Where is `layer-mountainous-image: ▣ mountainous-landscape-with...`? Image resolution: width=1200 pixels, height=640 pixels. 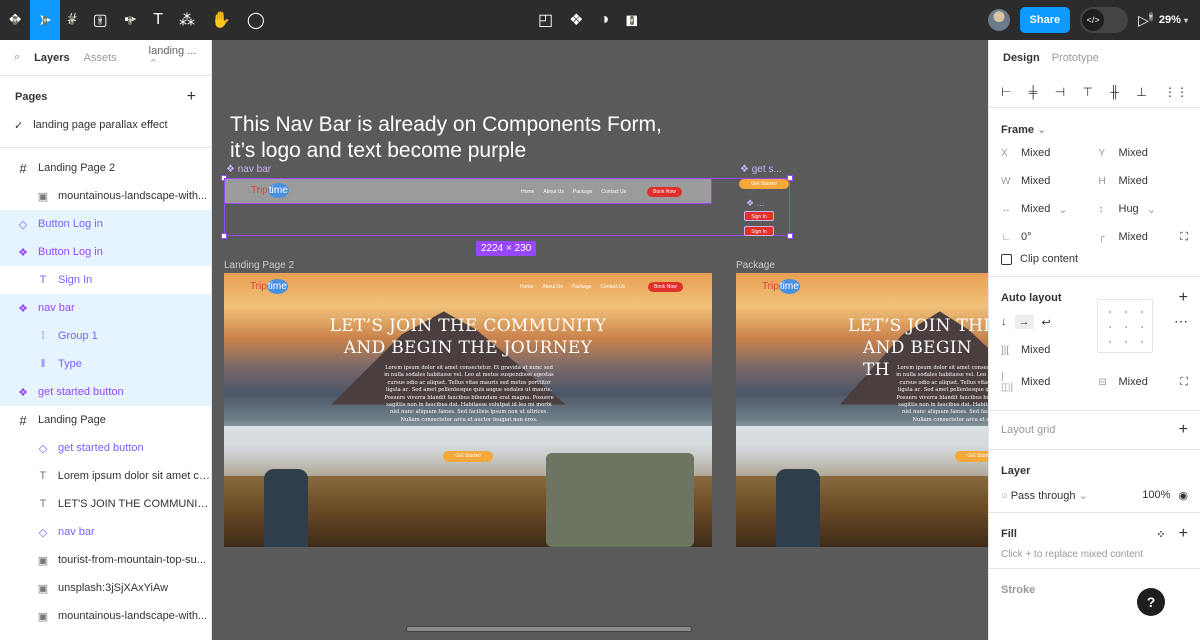
layer-mountainous-image: ▣ mountainous-landscape-with... is located at coordinates (105, 196).